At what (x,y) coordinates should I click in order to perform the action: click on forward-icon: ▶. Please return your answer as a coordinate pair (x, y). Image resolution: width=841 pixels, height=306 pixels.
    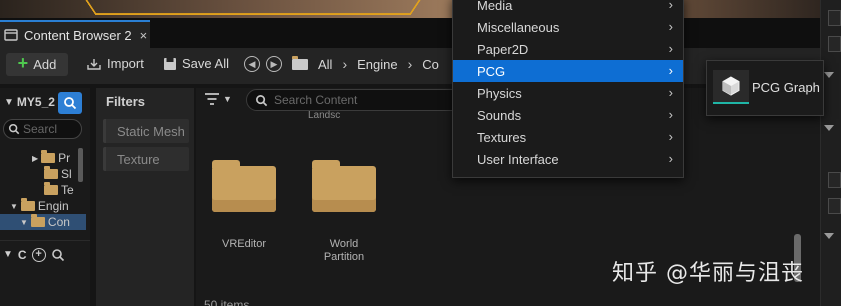
    Looking at the image, I should click on (274, 64).